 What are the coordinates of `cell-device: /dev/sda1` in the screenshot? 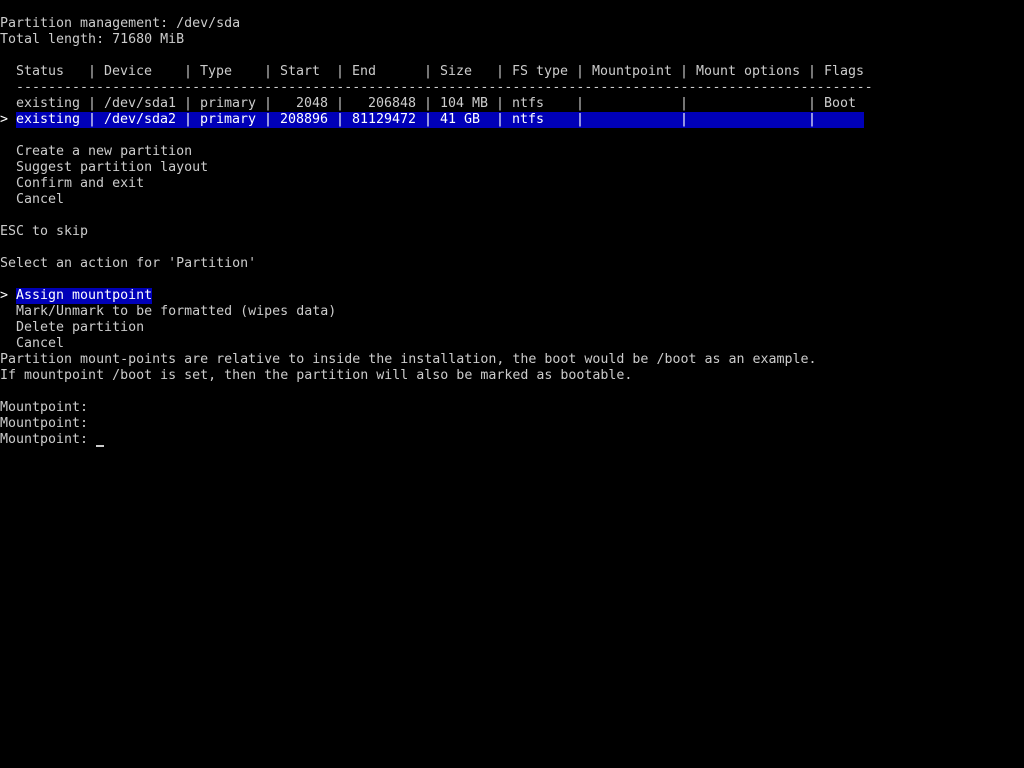 It's located at (140, 103).